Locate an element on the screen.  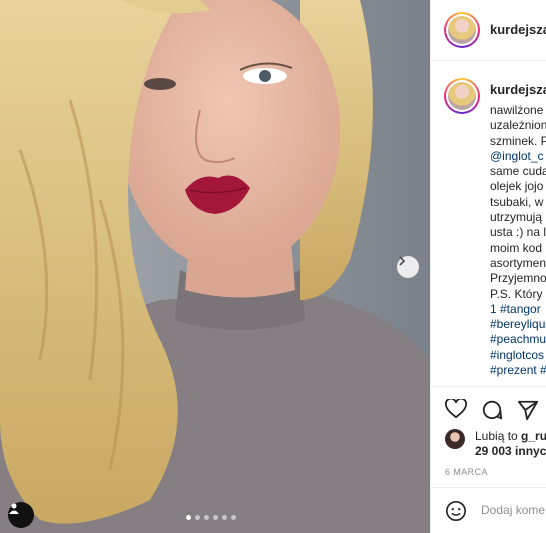
smiley-icon is located at coordinates (456, 513).